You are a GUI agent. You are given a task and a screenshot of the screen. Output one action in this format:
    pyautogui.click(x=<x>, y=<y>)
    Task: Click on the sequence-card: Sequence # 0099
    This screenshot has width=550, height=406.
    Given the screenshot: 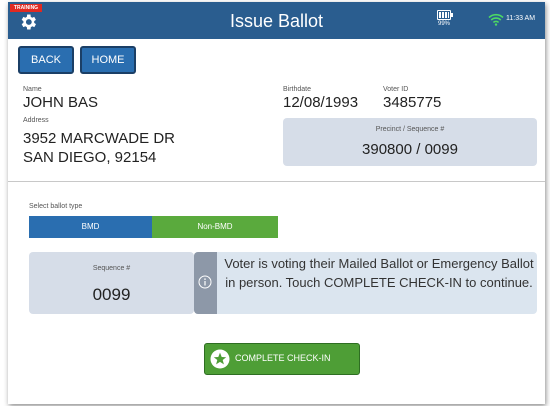 What is the action you would take?
    pyautogui.click(x=111, y=283)
    